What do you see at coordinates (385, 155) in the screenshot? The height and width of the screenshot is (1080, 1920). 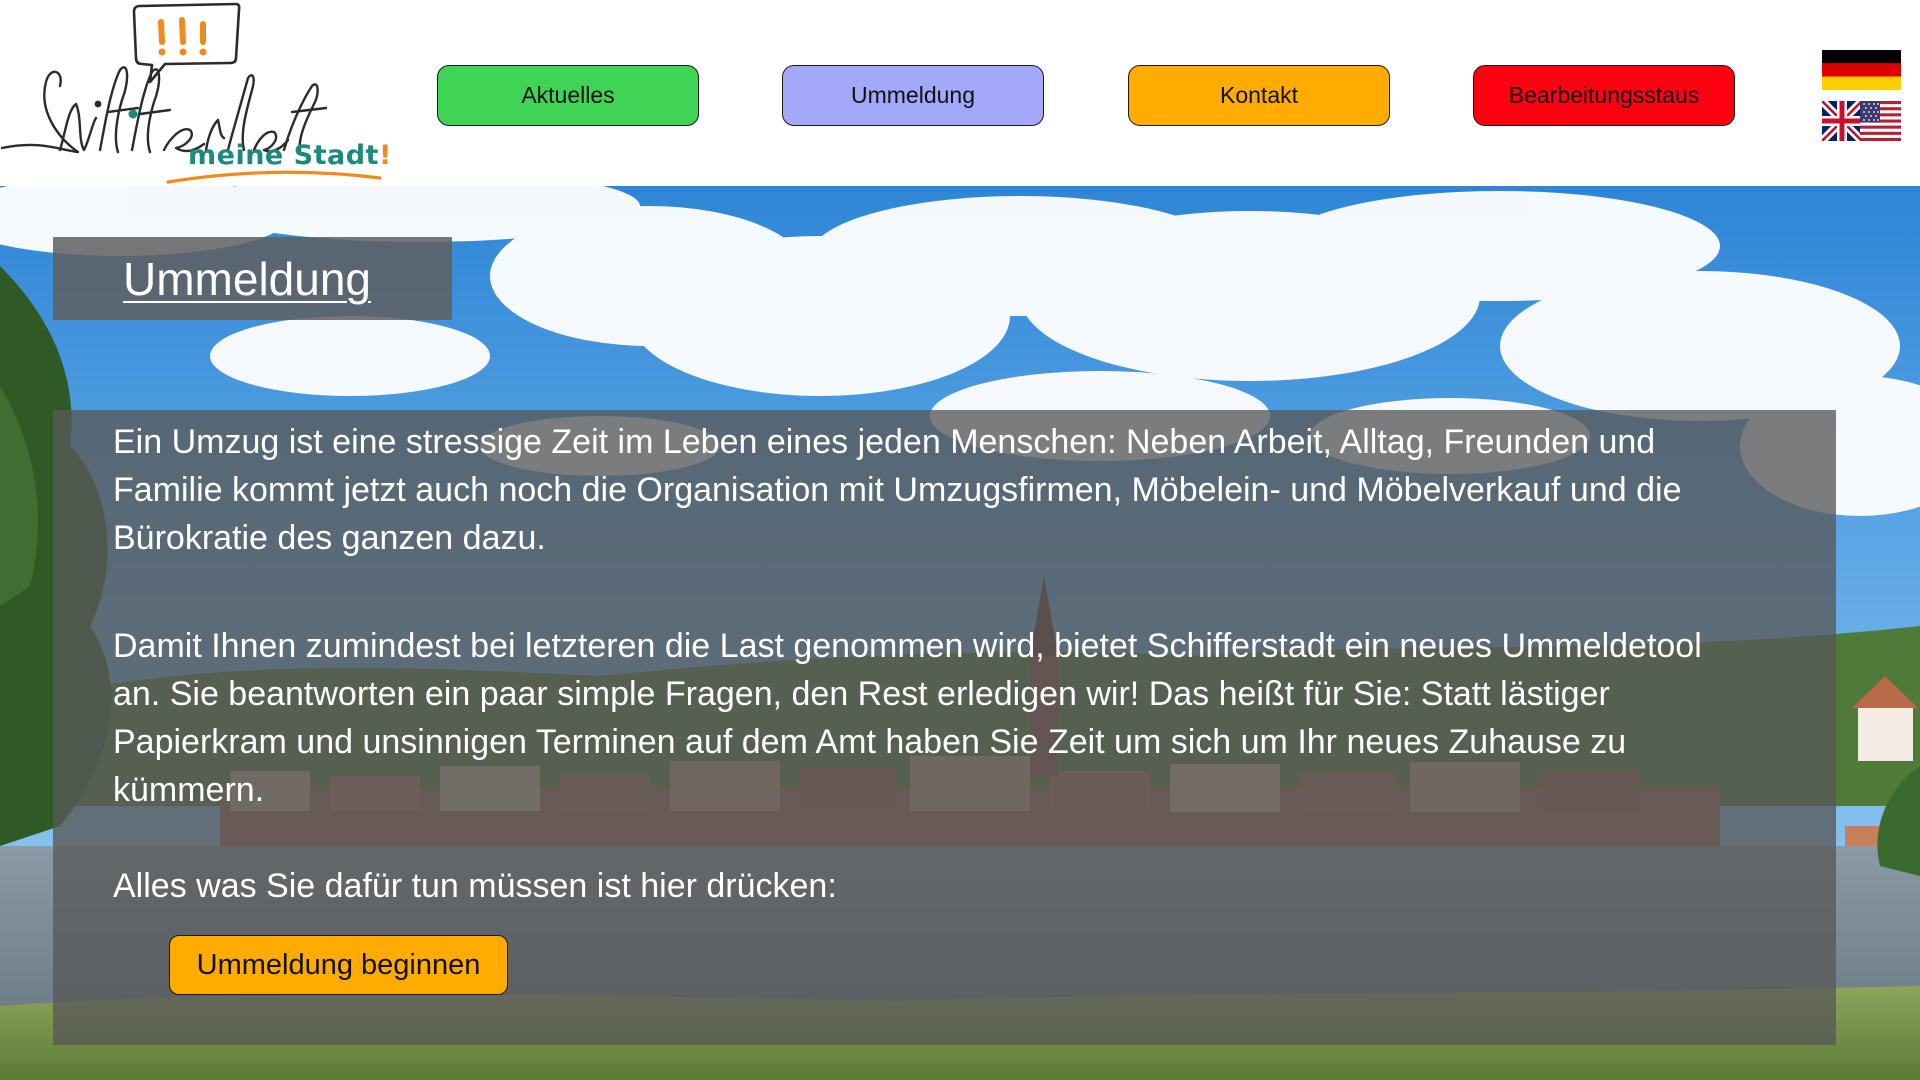 I see `logo-tagline-bang: !` at bounding box center [385, 155].